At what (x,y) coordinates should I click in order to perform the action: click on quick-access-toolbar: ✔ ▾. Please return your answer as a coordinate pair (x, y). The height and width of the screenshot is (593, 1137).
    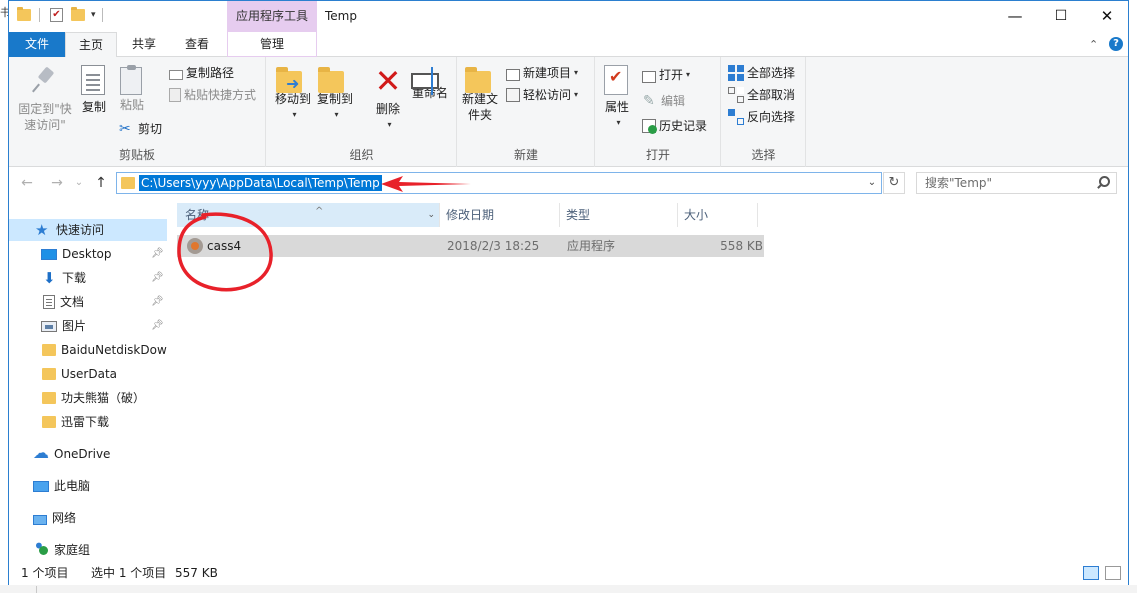
    Looking at the image, I should click on (60, 14).